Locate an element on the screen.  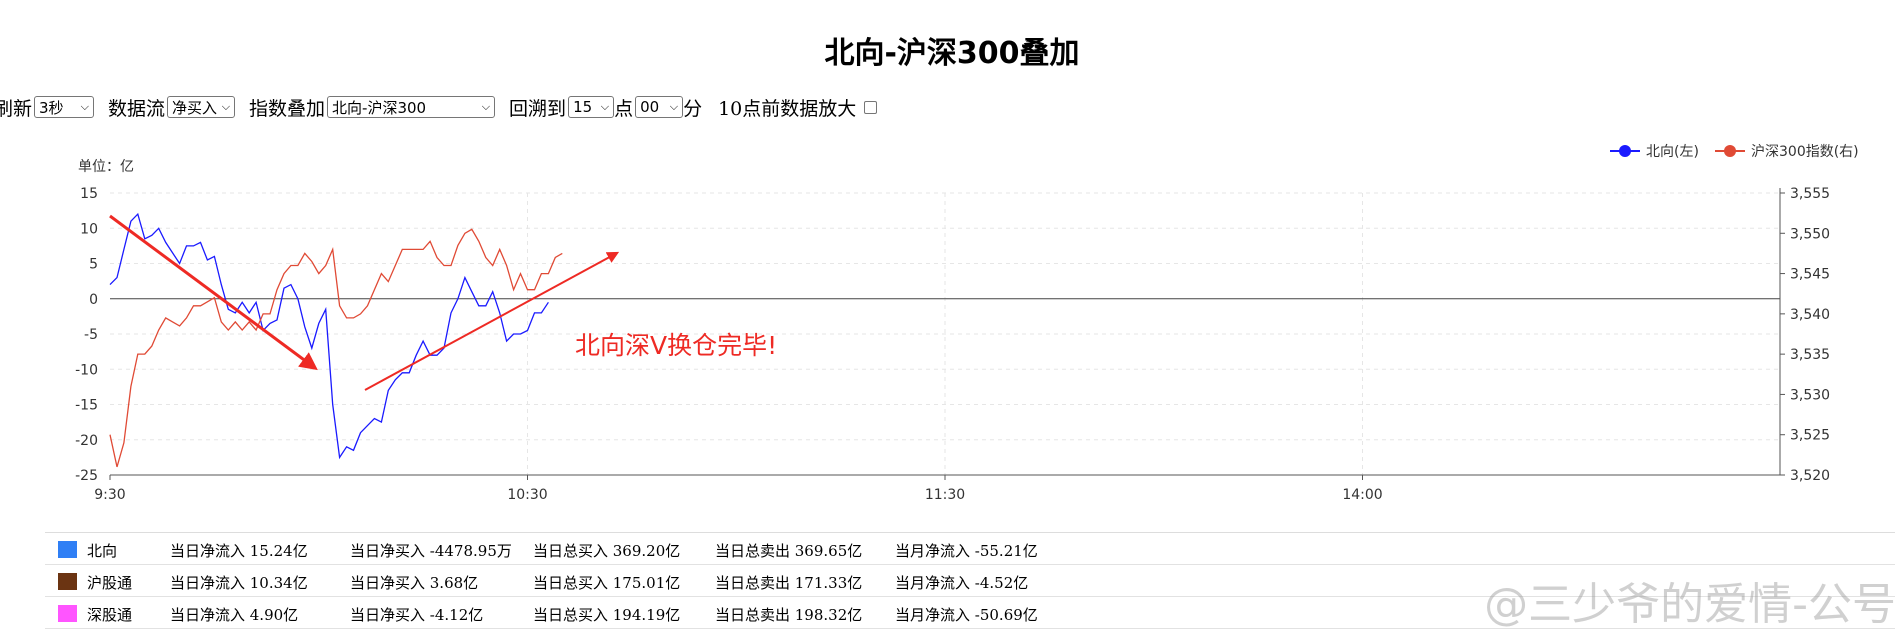
refresh-select: 3秒 ⌵ is located at coordinates (64, 107).